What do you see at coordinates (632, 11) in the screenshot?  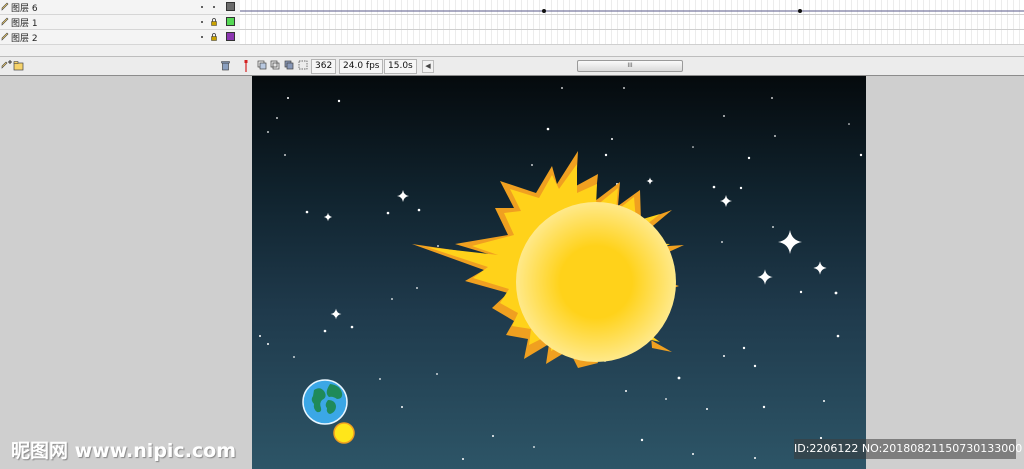 I see `motion-tween-line` at bounding box center [632, 11].